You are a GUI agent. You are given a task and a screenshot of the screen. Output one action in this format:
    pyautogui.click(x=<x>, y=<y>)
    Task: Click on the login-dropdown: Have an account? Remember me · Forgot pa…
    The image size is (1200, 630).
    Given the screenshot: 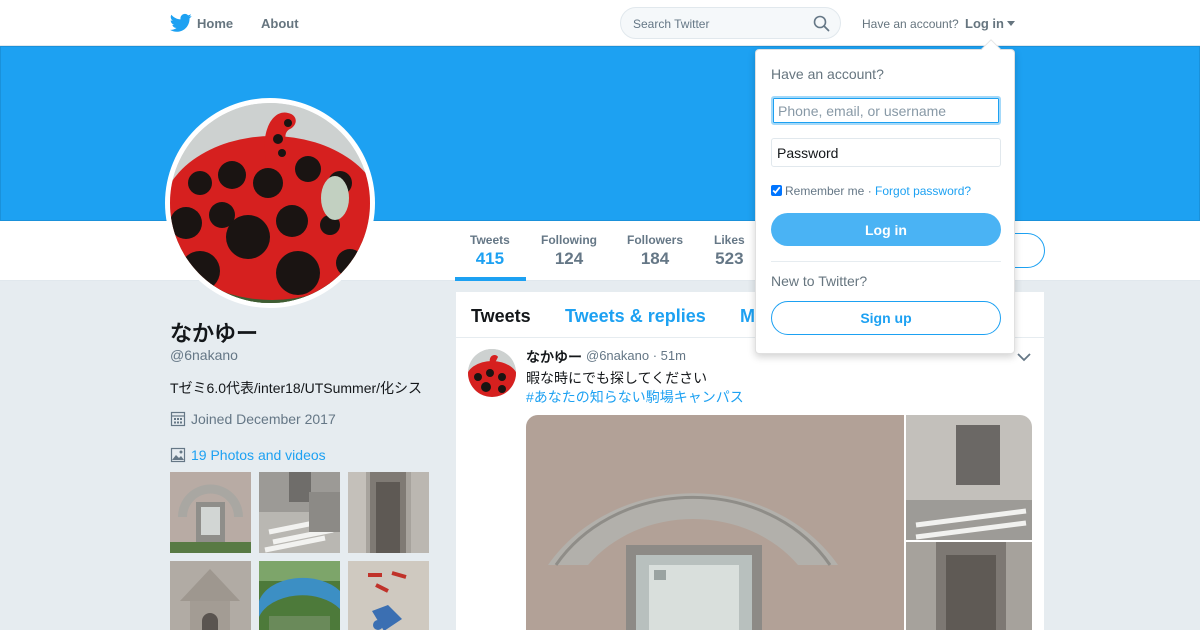 What is the action you would take?
    pyautogui.click(x=885, y=196)
    